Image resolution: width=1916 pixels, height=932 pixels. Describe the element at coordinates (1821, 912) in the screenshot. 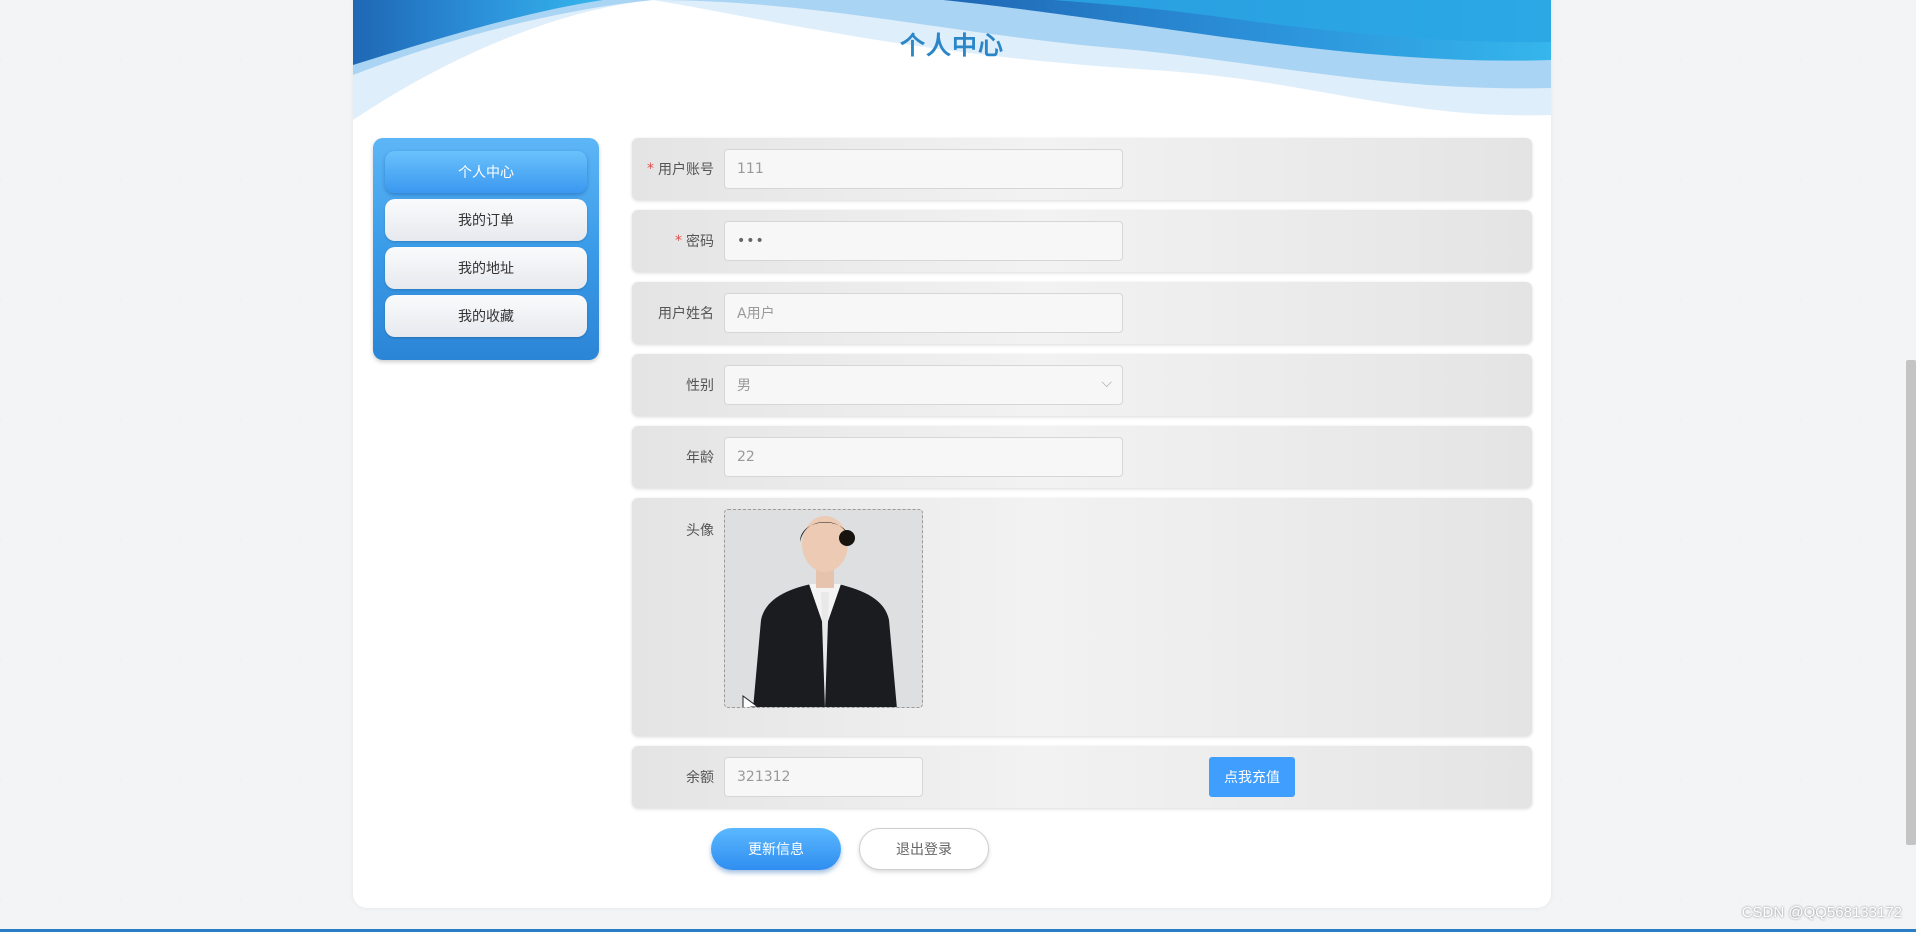

I see `watermark: CSDN @QQ568133172` at that location.